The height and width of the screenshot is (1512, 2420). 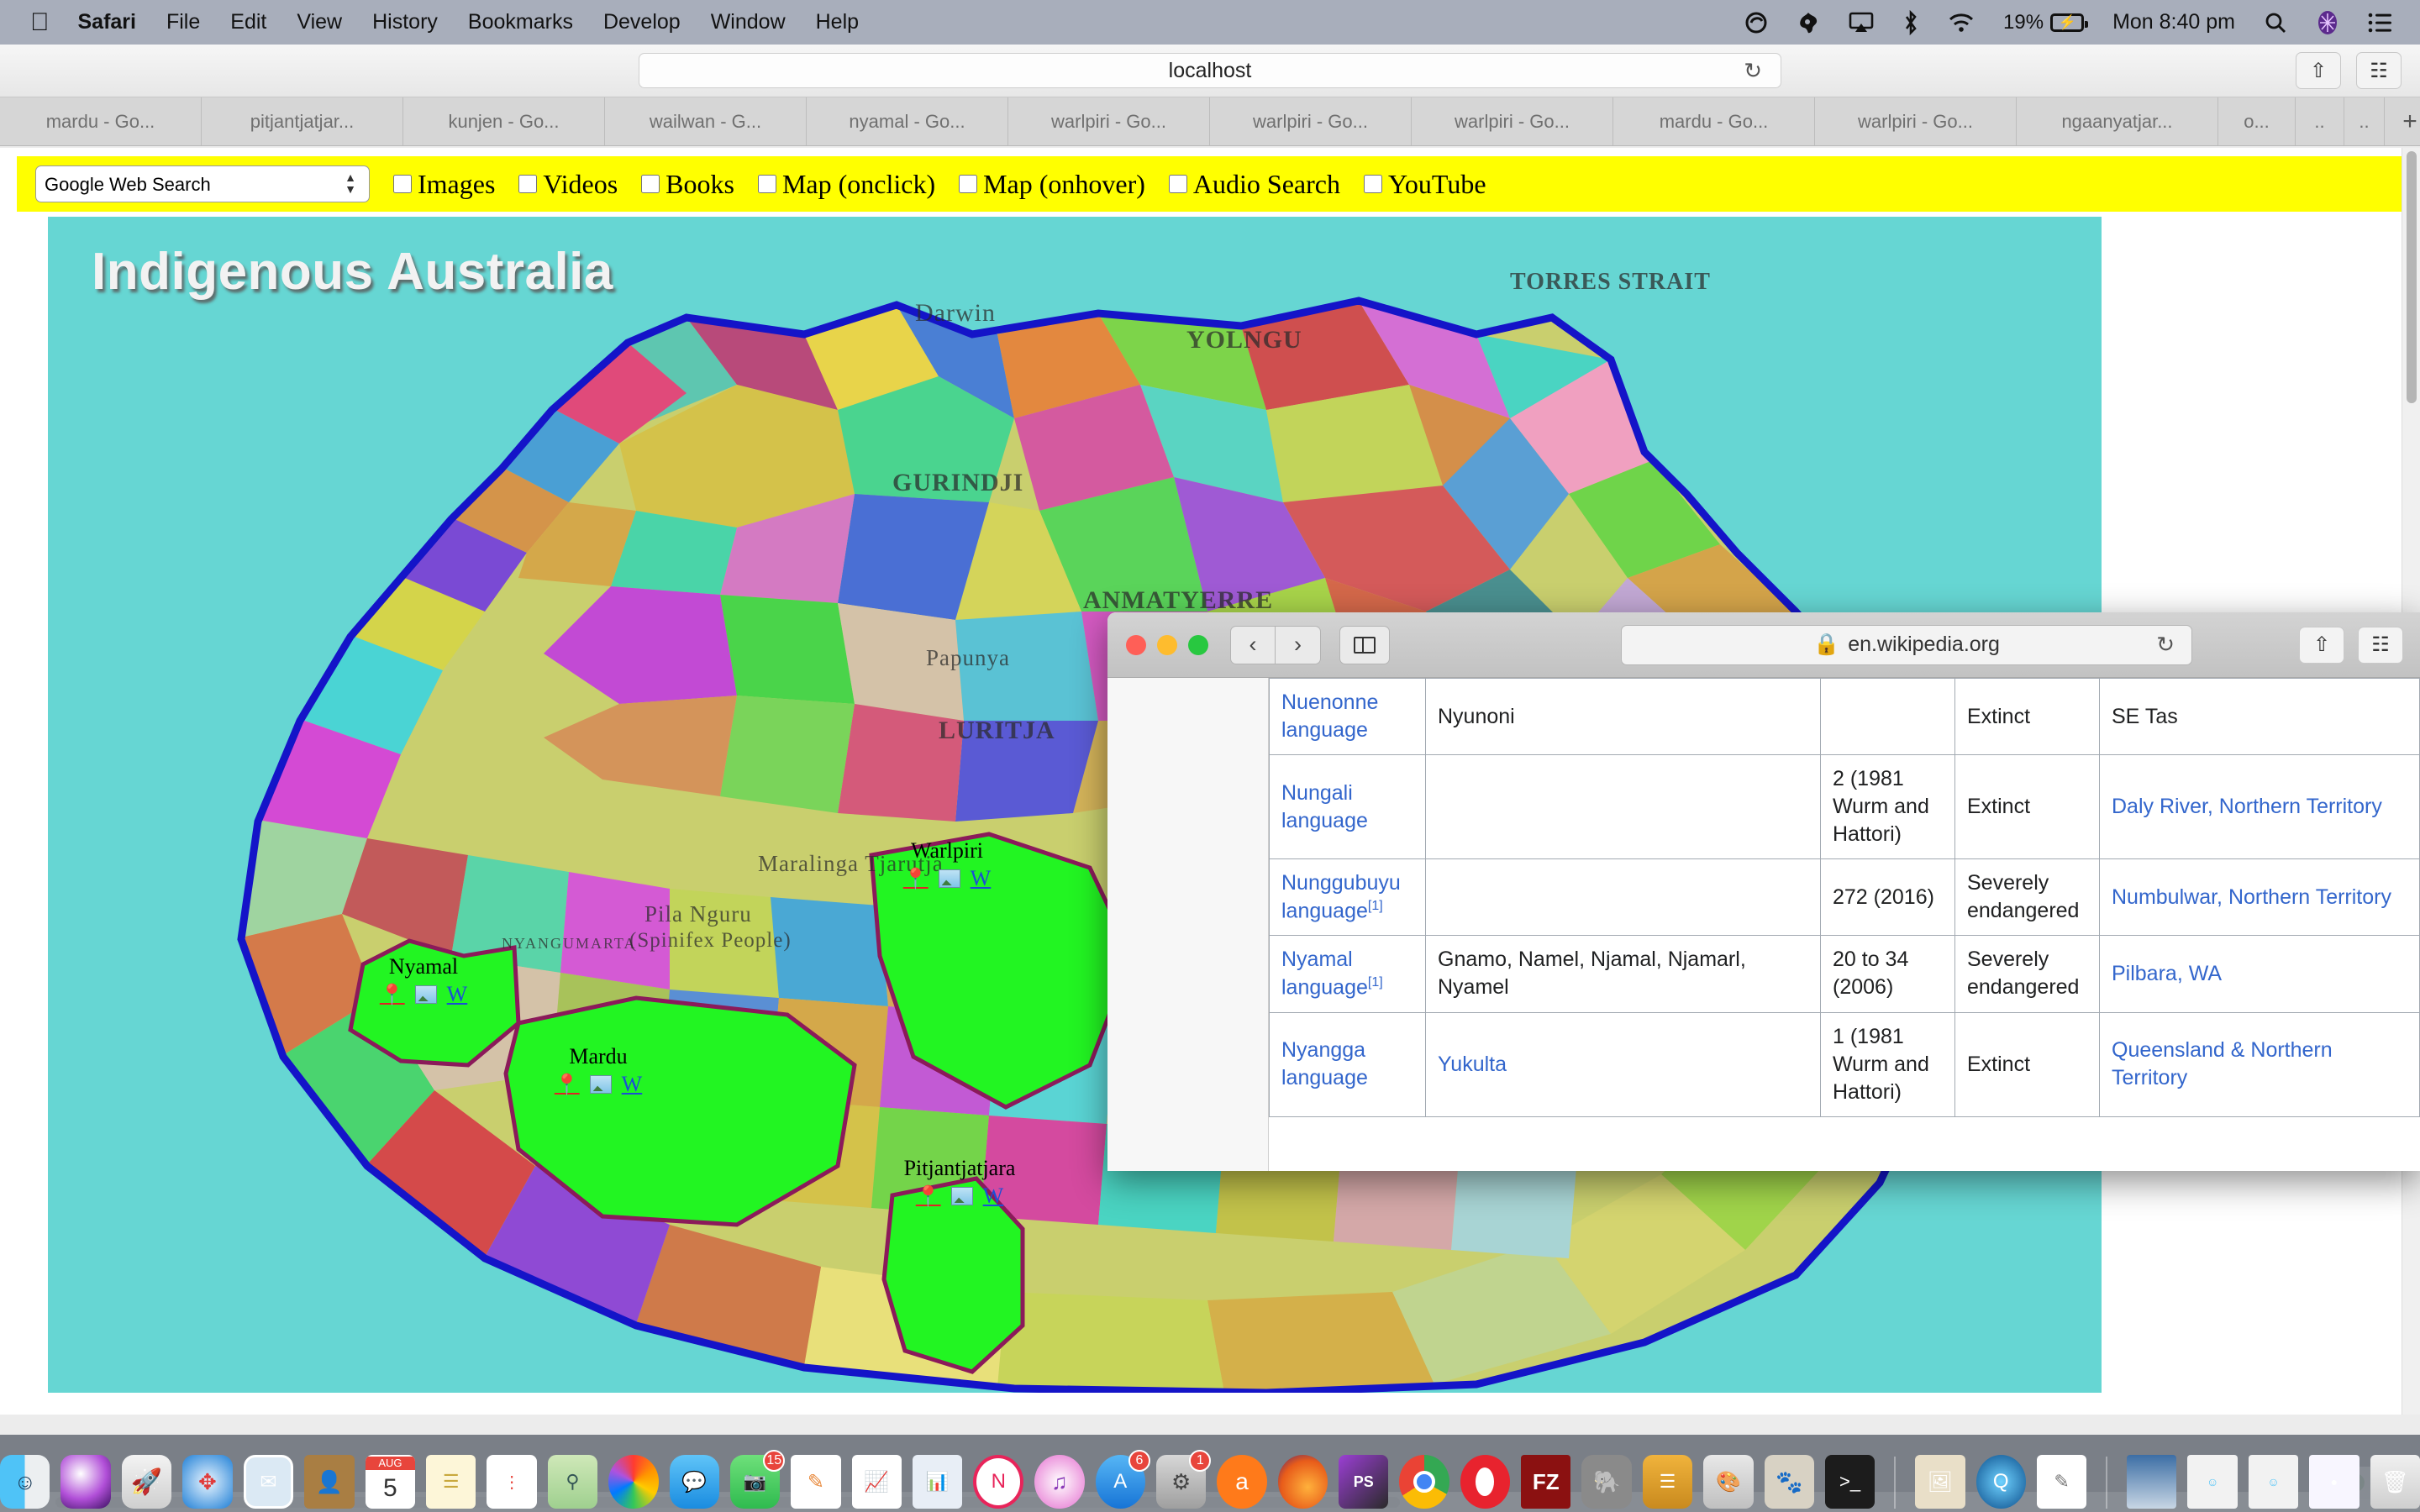 I want to click on launchpad-icon: 🚀, so click(x=146, y=1482).